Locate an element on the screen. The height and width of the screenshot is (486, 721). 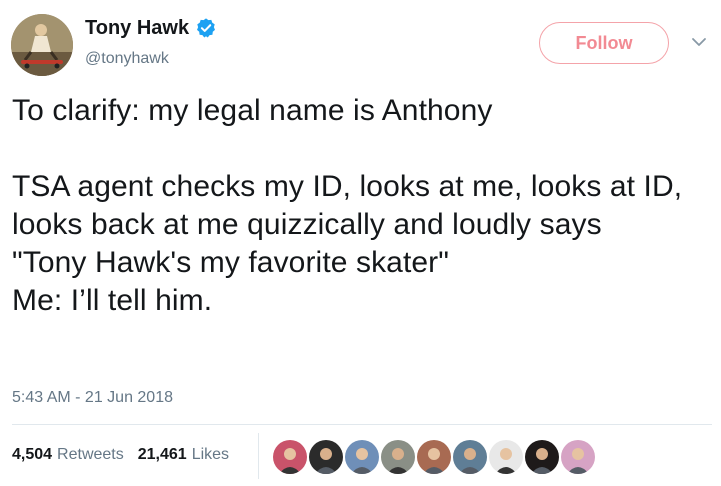
display-name: Tony Hawk is located at coordinates (137, 28).